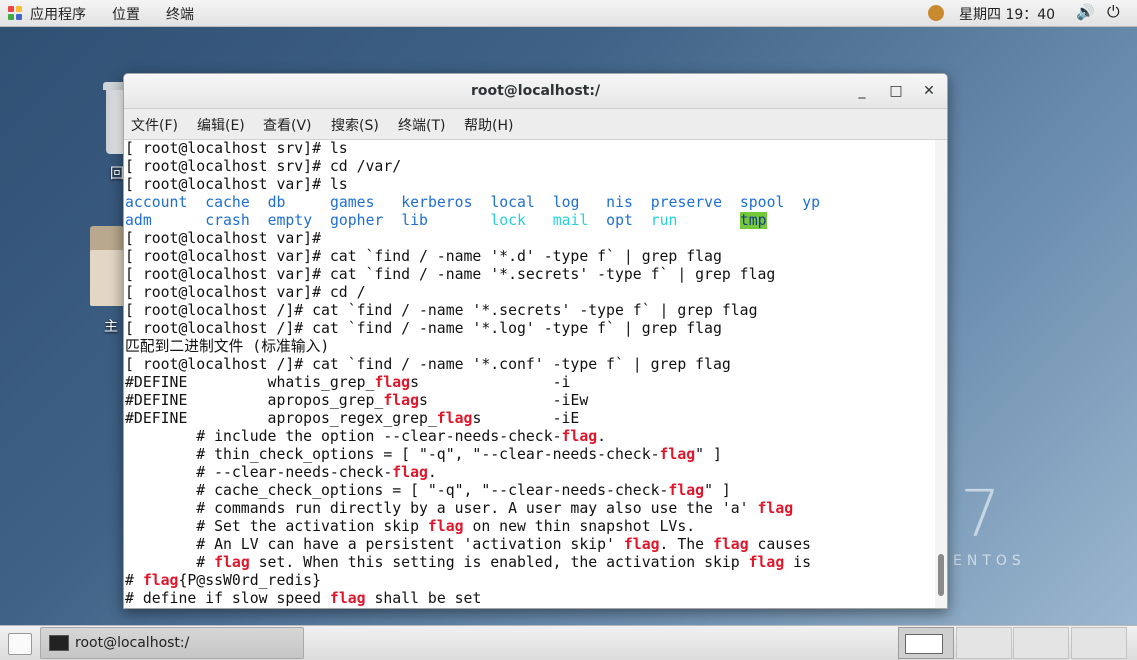 This screenshot has height=660, width=1137. Describe the element at coordinates (290, 220) in the screenshot. I see `terminal-text-blue: empty` at that location.